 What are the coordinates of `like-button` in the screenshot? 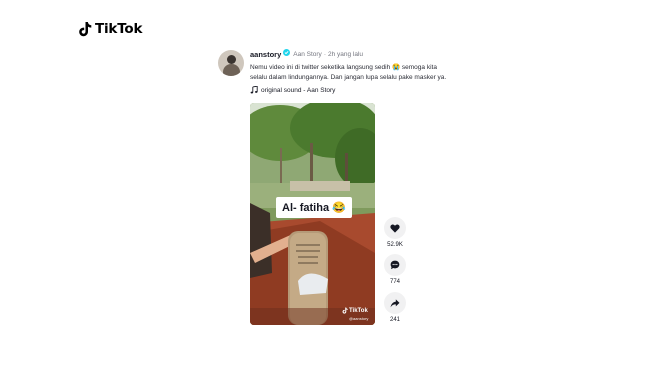 It's located at (395, 228).